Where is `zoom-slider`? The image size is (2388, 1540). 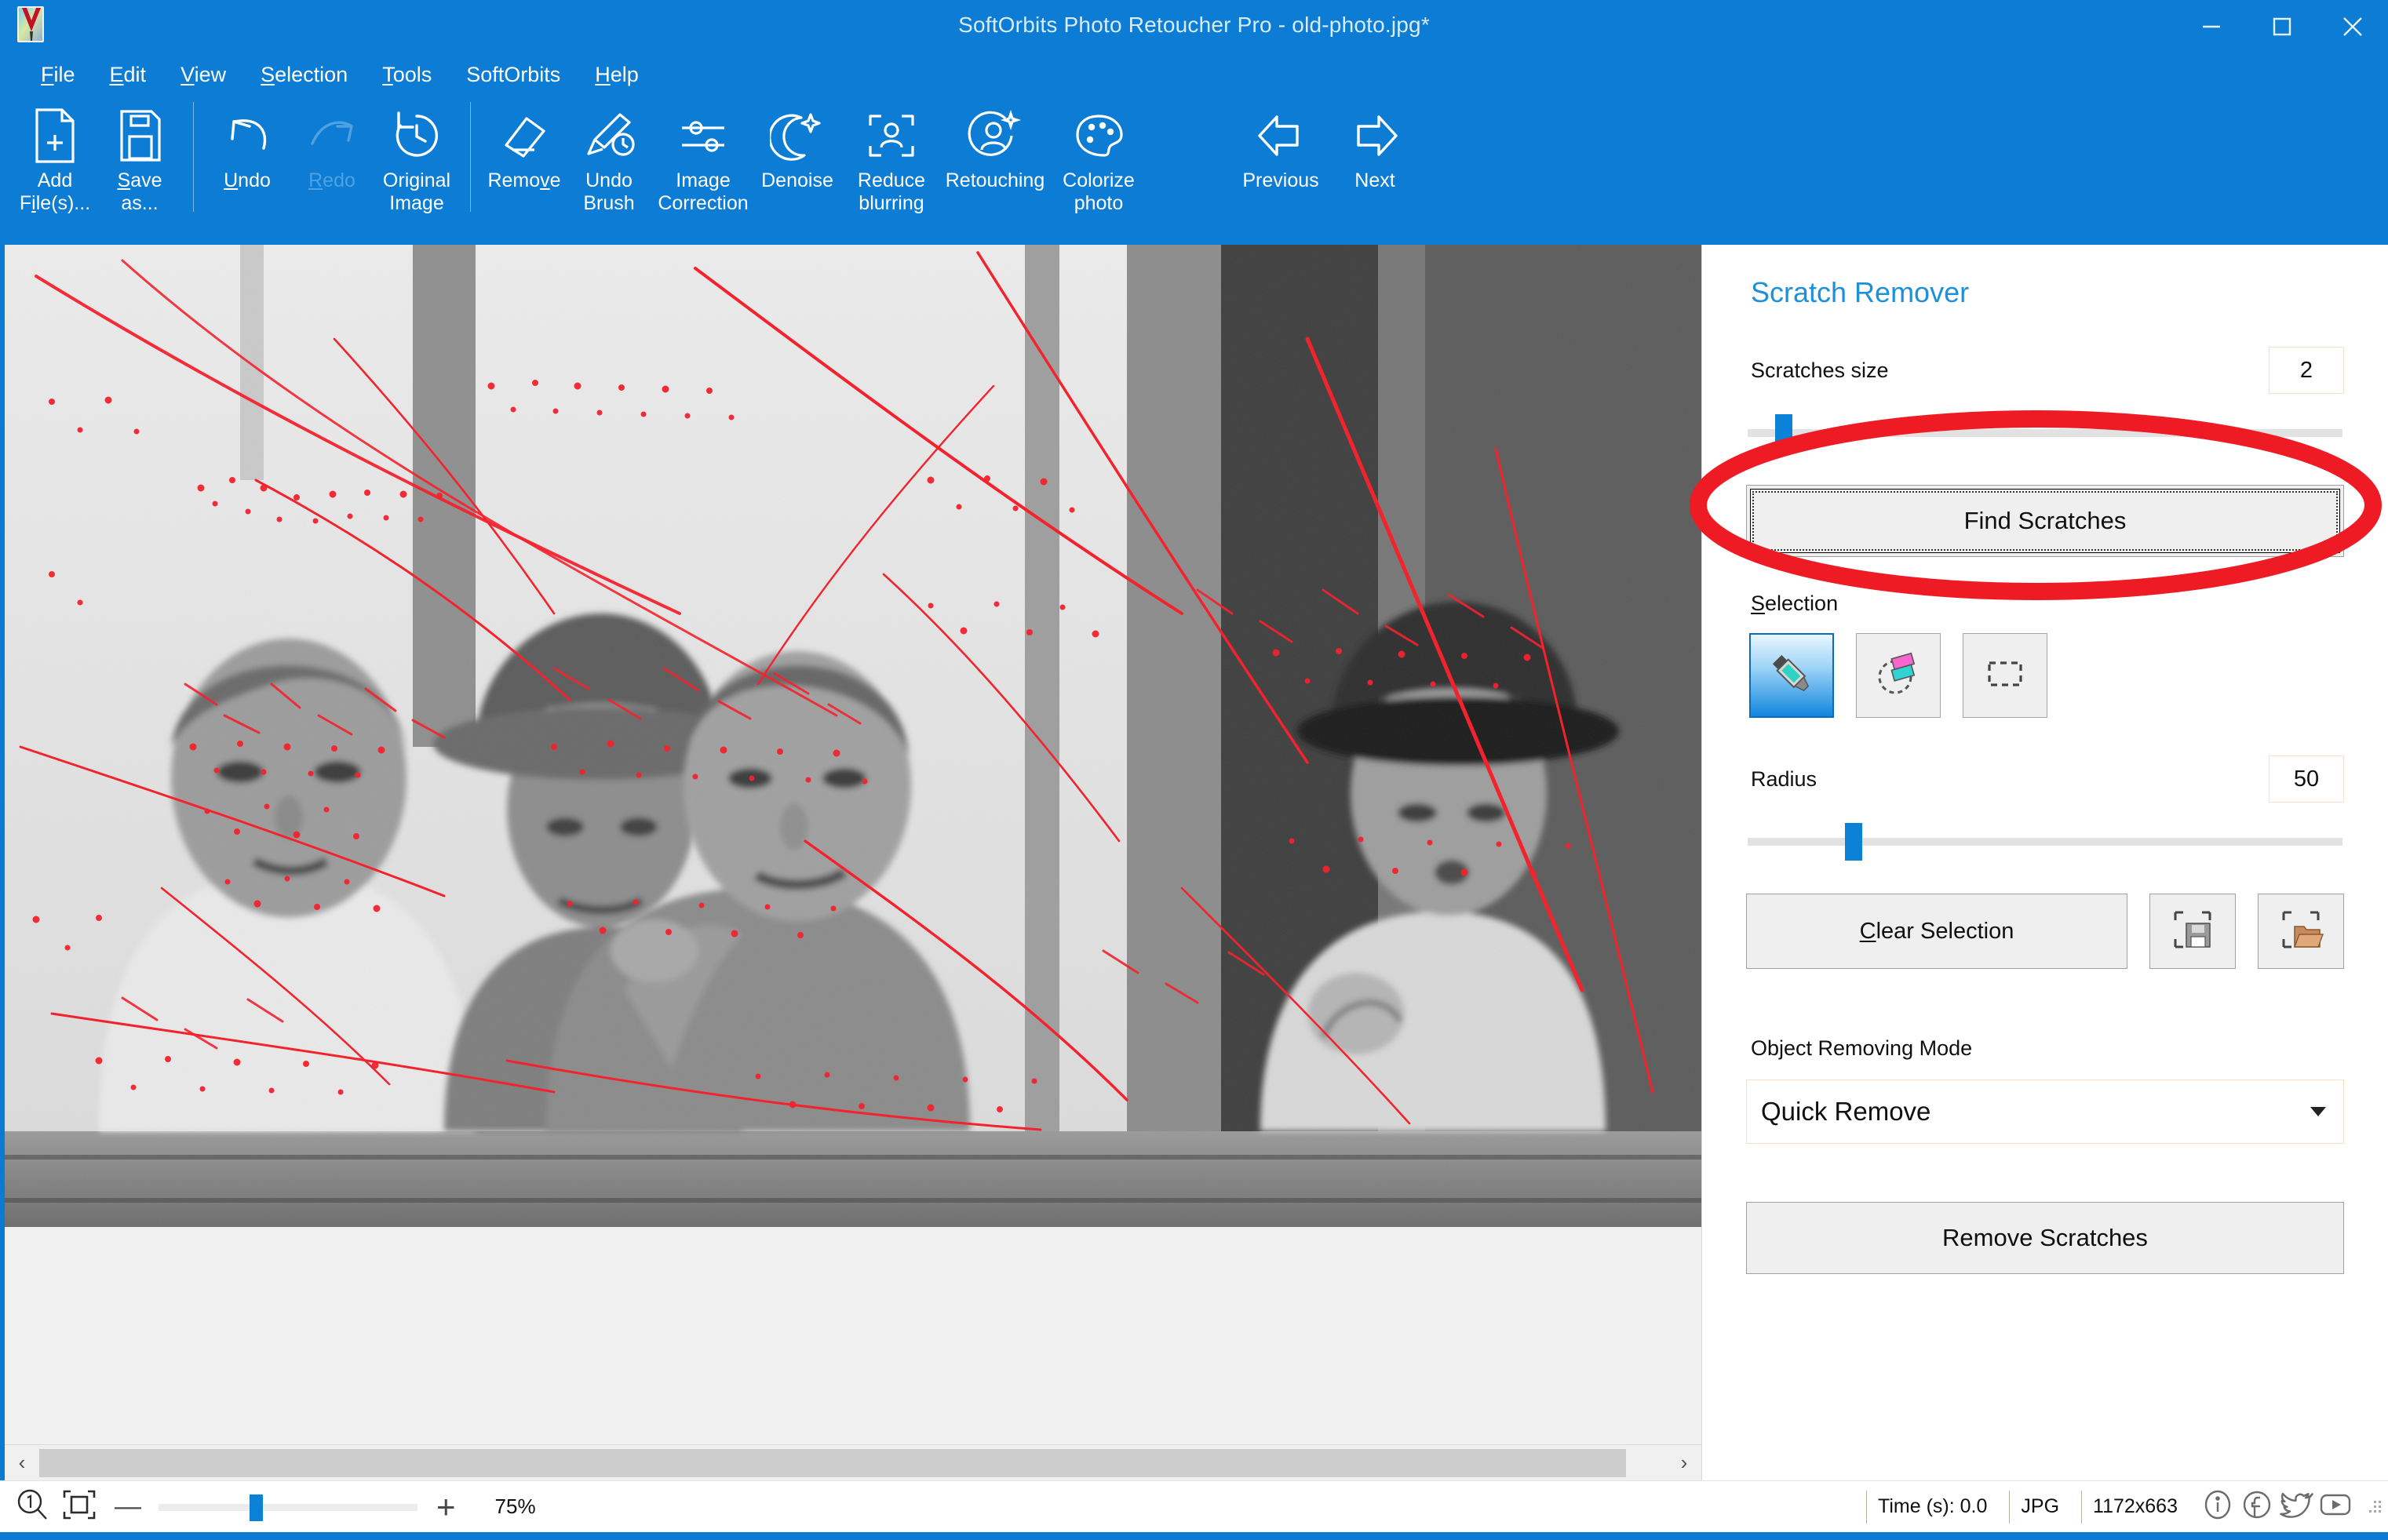 zoom-slider is located at coordinates (288, 1507).